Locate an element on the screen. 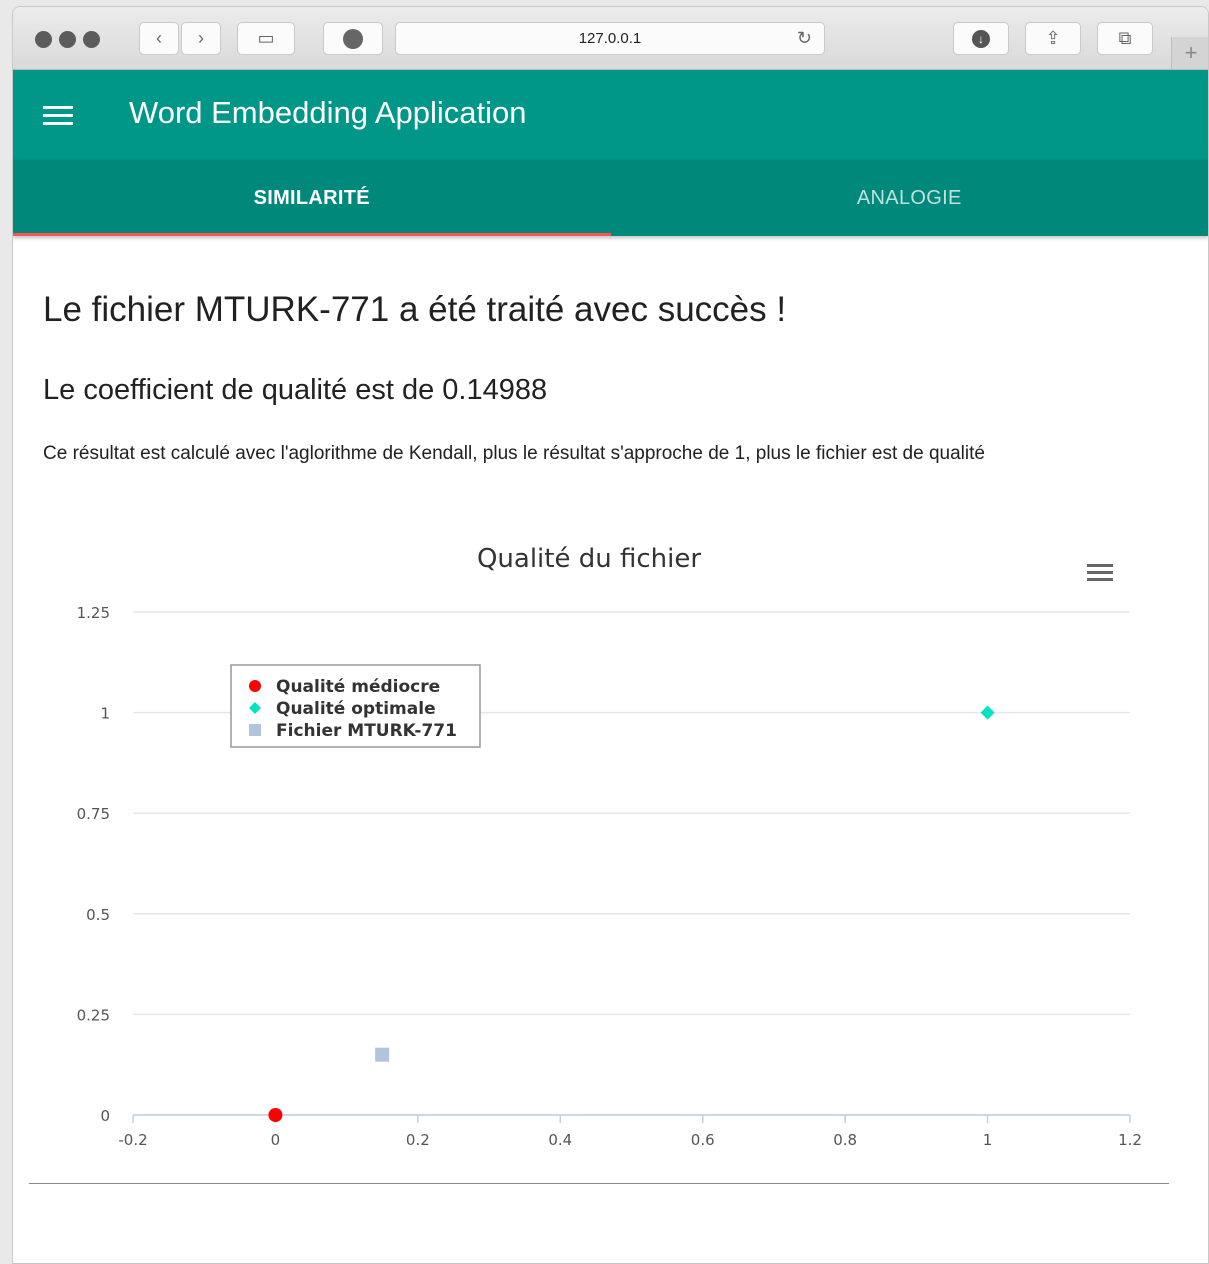  tab-similarite: SIMILARITÉ is located at coordinates (312, 198).